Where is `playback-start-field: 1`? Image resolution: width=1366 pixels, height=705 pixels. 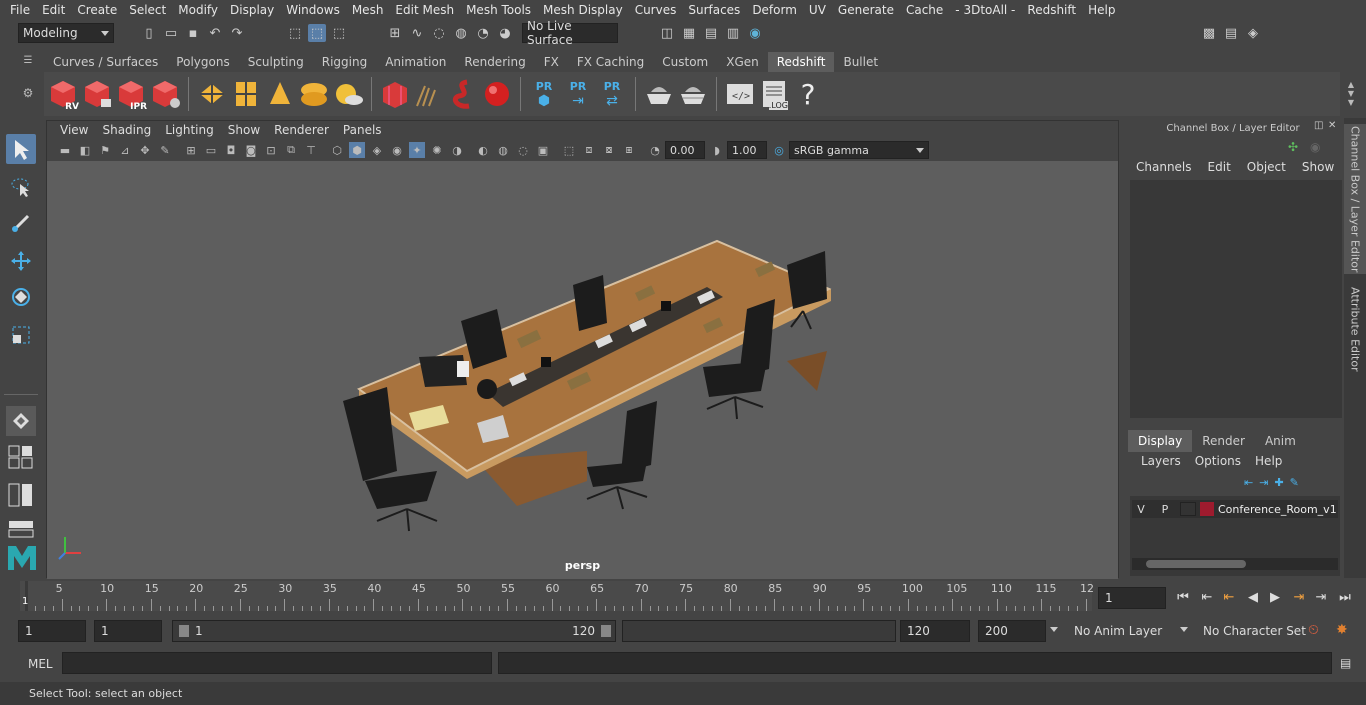
playback-start-field: 1 is located at coordinates (128, 631).